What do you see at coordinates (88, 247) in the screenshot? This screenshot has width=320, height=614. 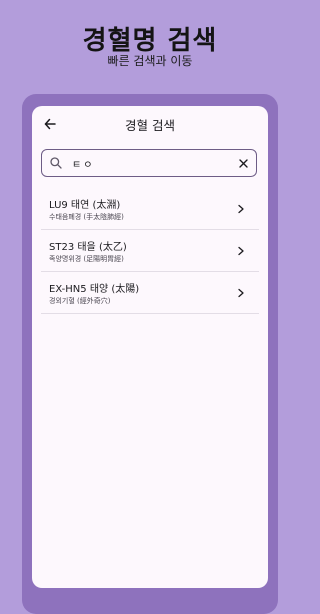 I see `result-title: ST23 태을 (太乙)` at bounding box center [88, 247].